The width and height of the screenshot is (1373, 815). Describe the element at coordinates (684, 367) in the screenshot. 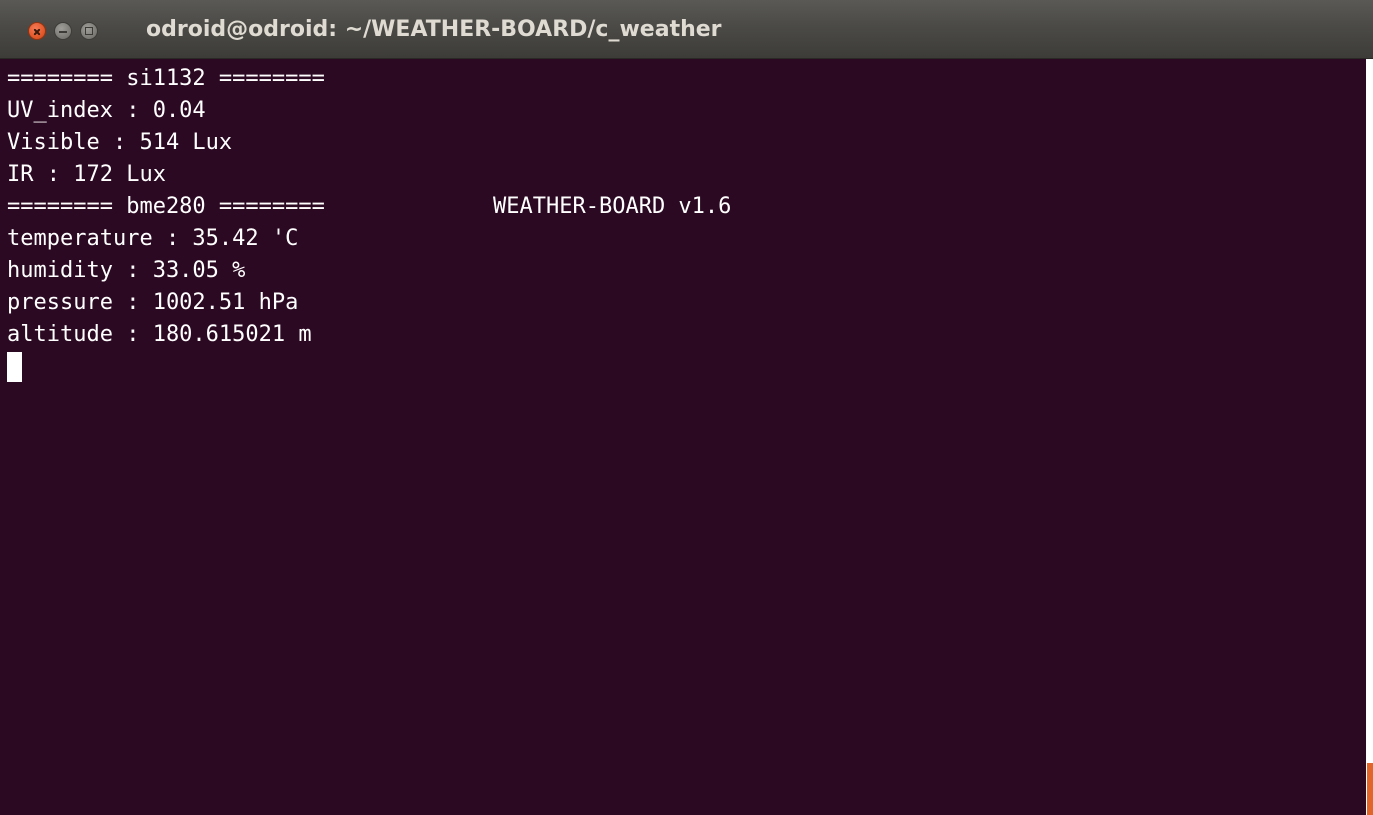

I see `cursor-line` at that location.